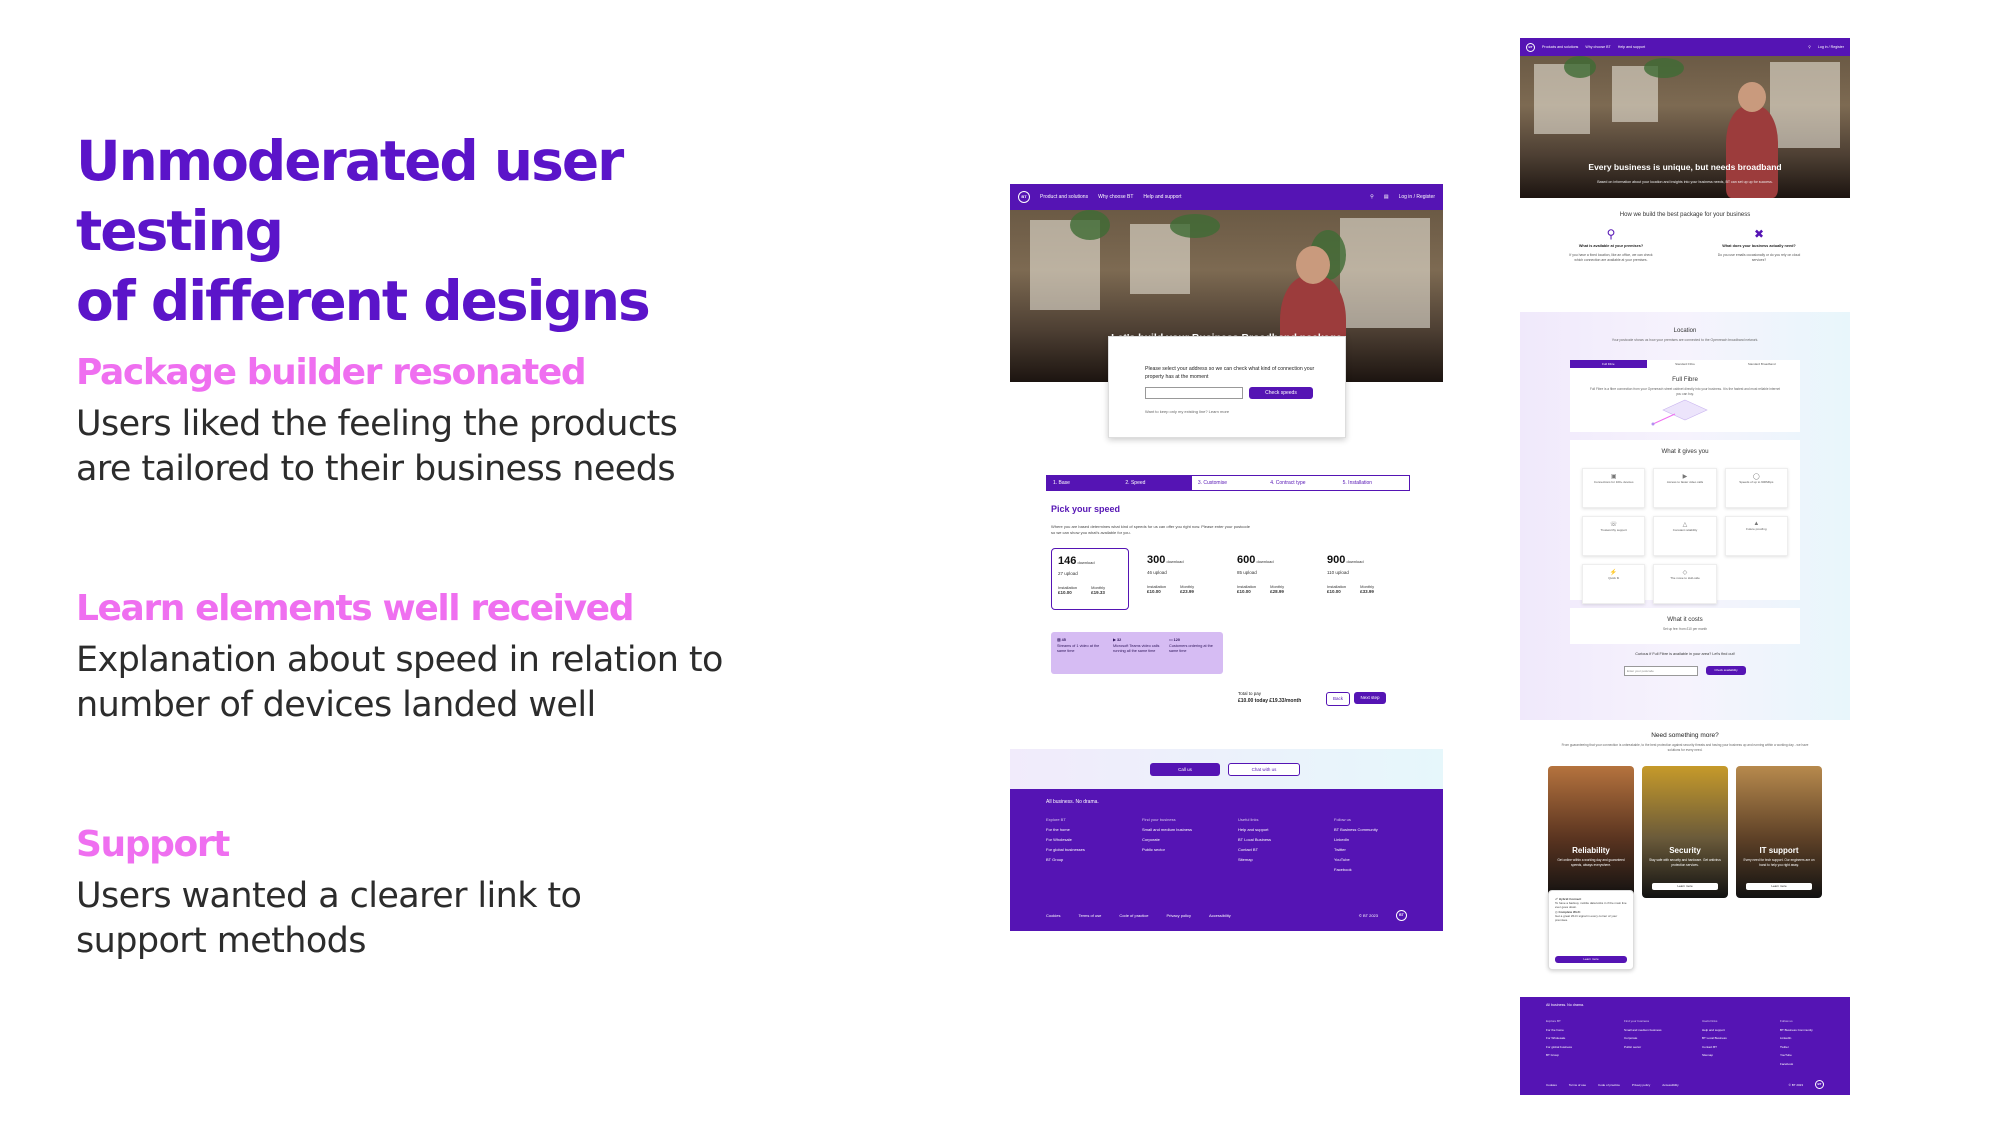  Describe the element at coordinates (1064, 197) in the screenshot. I see `nav-link: Product and solutions` at that location.